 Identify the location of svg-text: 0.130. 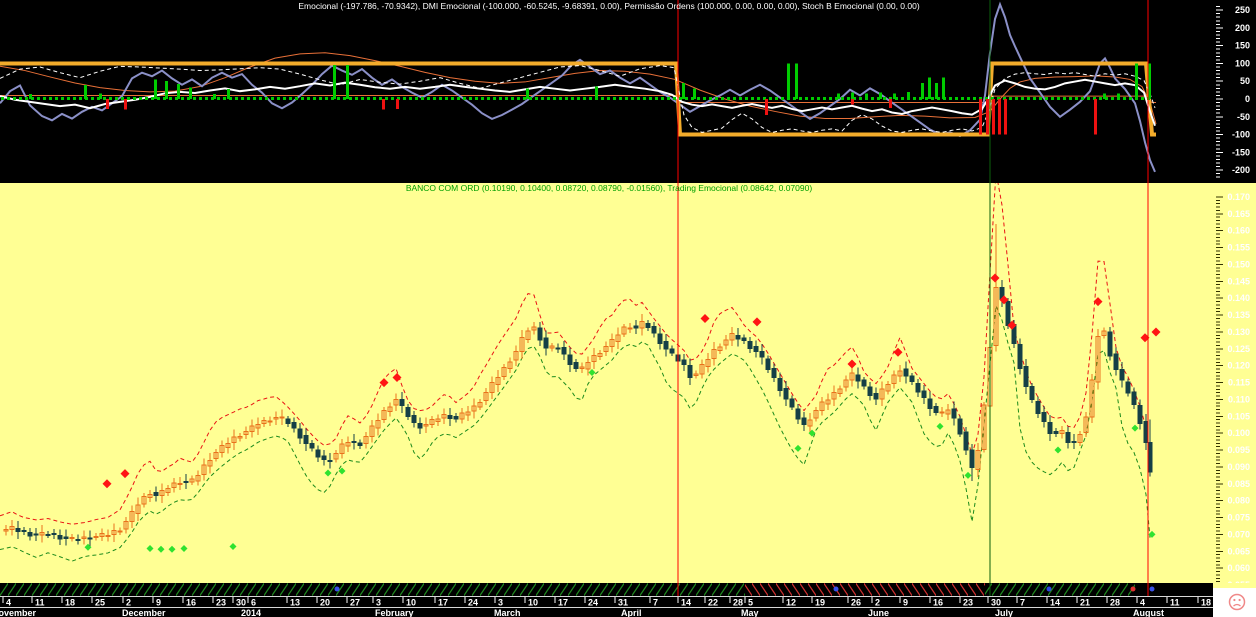
(1238, 332).